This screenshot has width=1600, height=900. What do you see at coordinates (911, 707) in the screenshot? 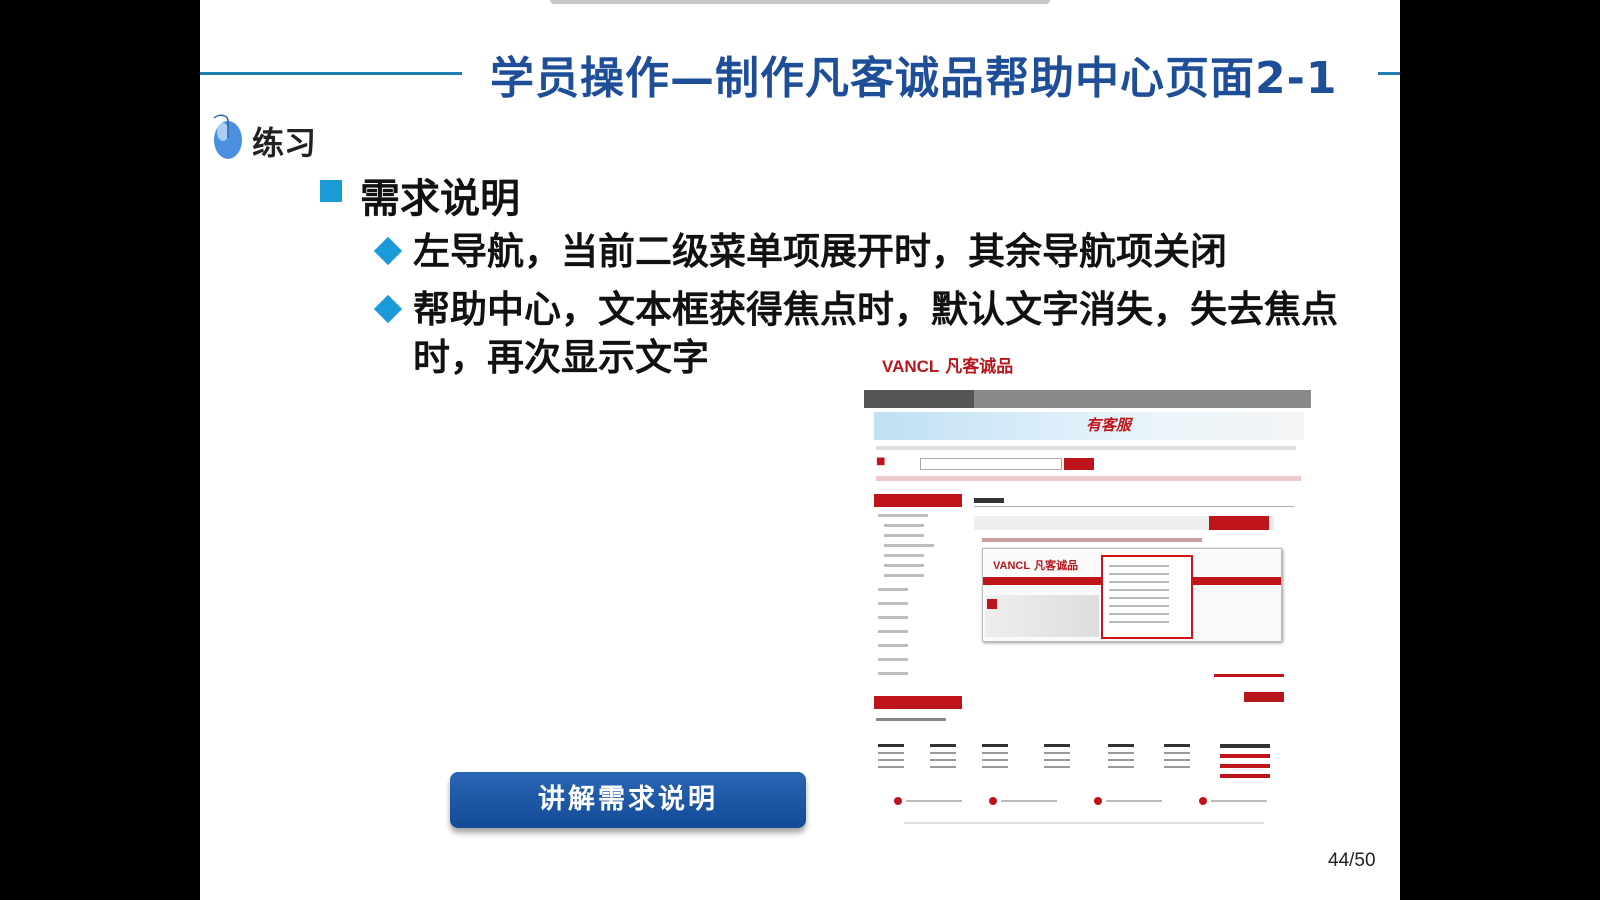
I see `contact-phone` at bounding box center [911, 707].